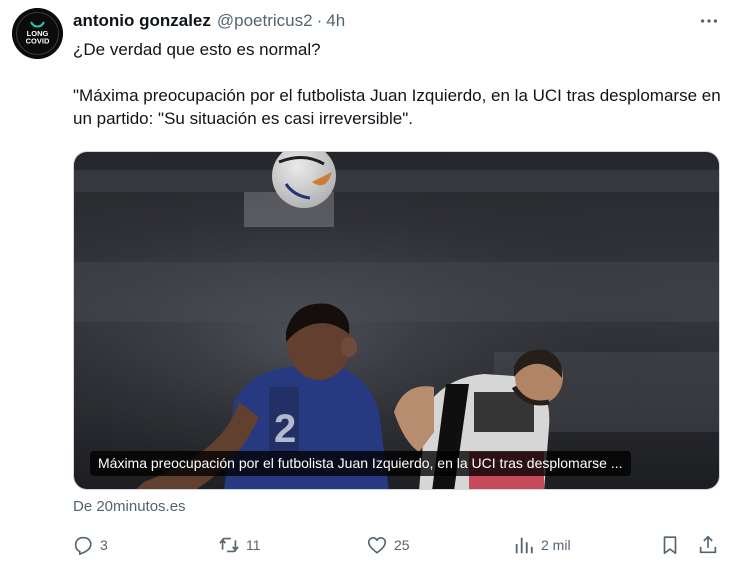  What do you see at coordinates (402, 545) in the screenshot?
I see `like-count: 25` at bounding box center [402, 545].